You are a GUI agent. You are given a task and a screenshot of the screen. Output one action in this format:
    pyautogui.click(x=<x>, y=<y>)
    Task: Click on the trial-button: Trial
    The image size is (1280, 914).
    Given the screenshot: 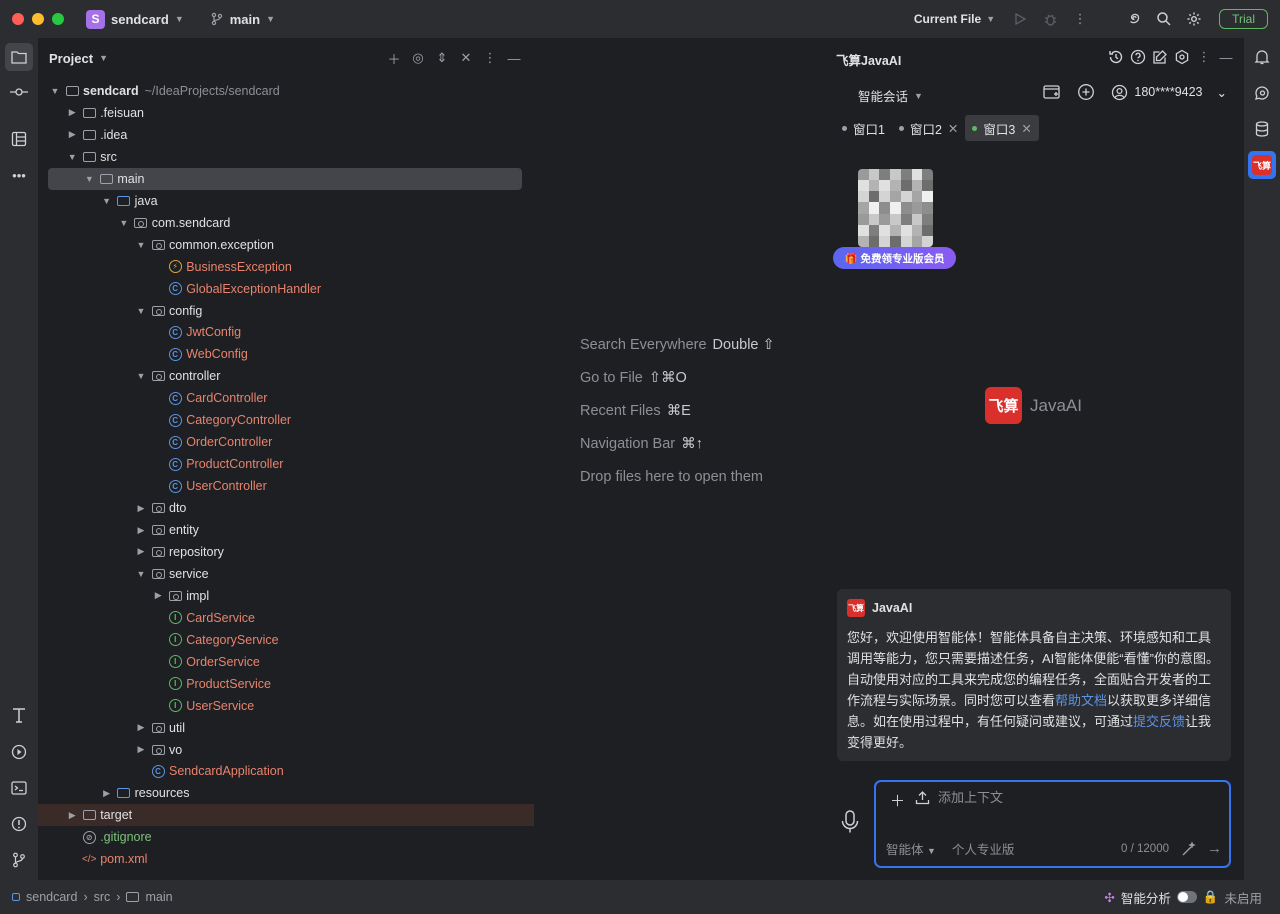 What is the action you would take?
    pyautogui.click(x=1243, y=19)
    